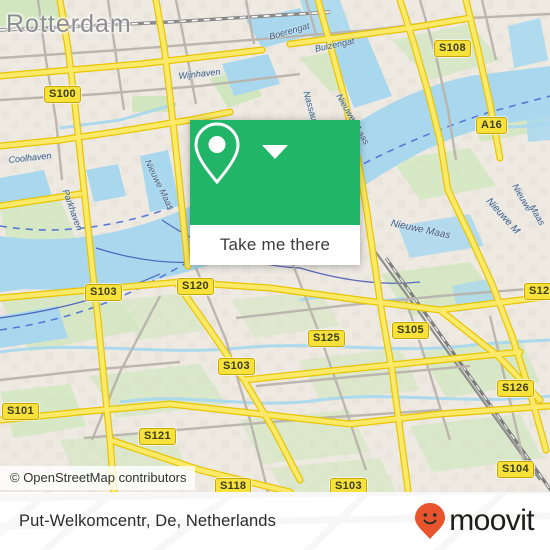 Image resolution: width=550 pixels, height=550 pixels. What do you see at coordinates (491, 520) in the screenshot?
I see `moovit-wordmark: moovit` at bounding box center [491, 520].